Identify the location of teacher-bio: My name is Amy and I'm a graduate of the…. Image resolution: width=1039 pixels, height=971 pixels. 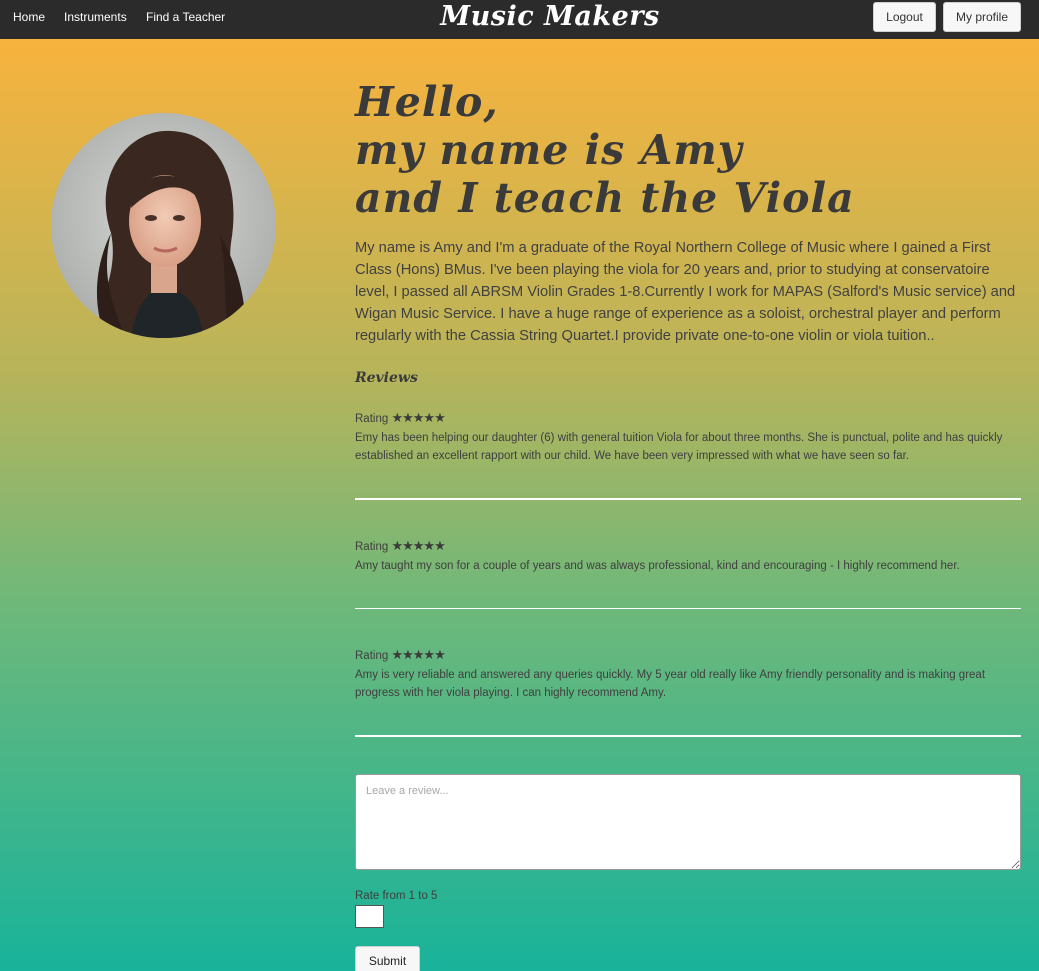
(685, 292).